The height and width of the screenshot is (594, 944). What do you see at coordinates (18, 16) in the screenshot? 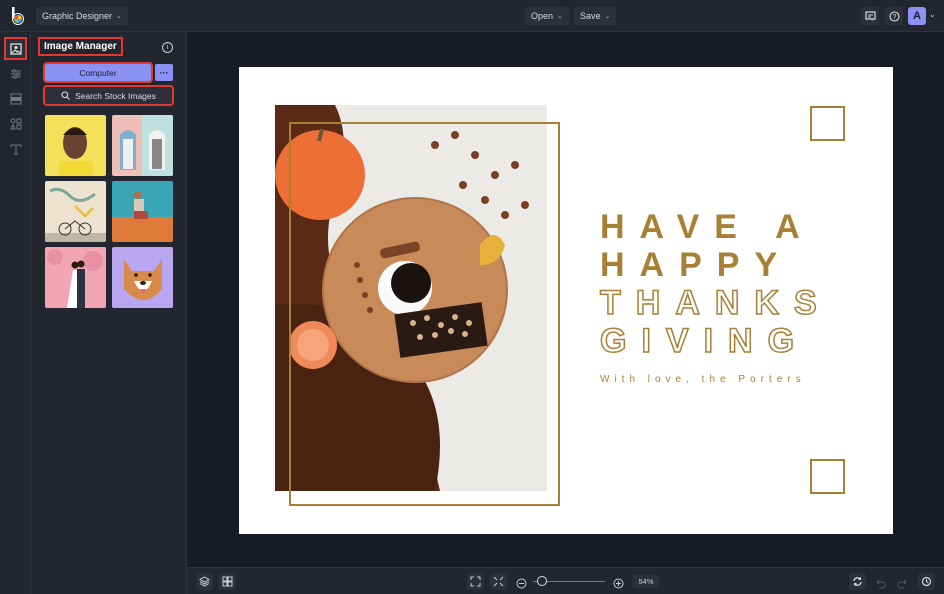
I see `app-logo-icon` at bounding box center [18, 16].